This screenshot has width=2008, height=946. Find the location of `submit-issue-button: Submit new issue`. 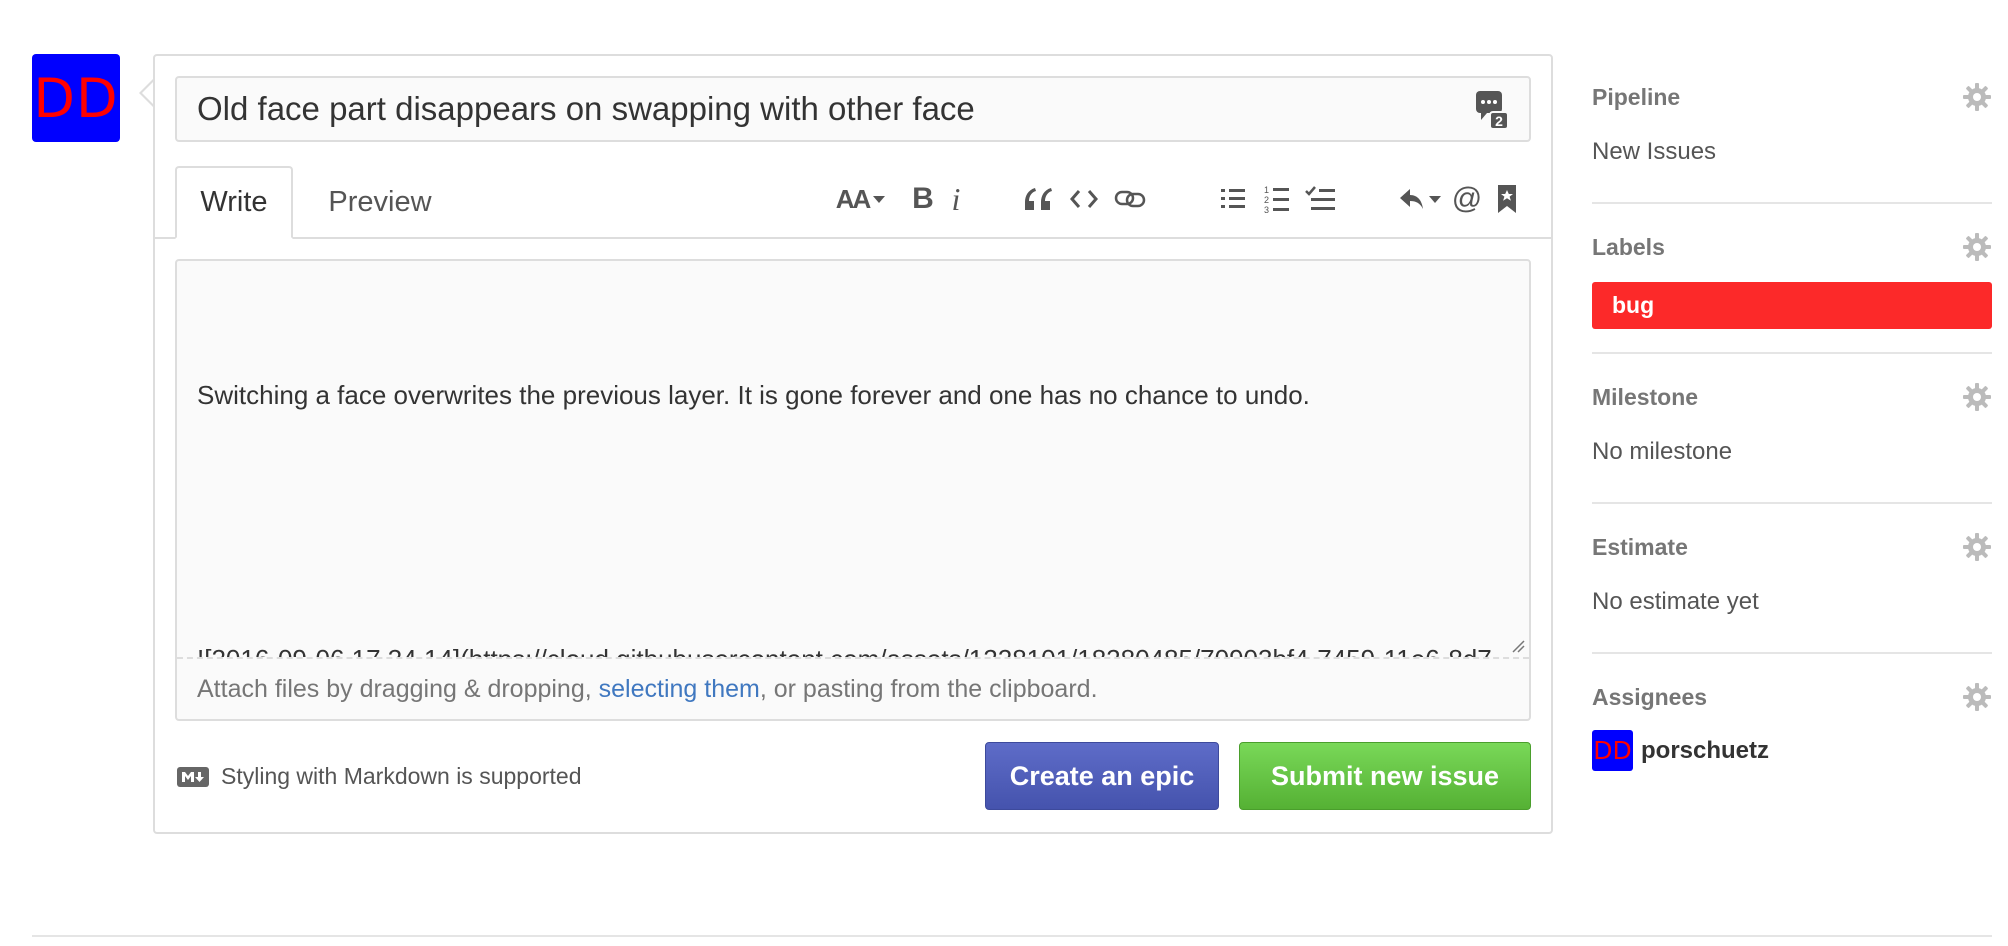

submit-issue-button: Submit new issue is located at coordinates (1385, 776).